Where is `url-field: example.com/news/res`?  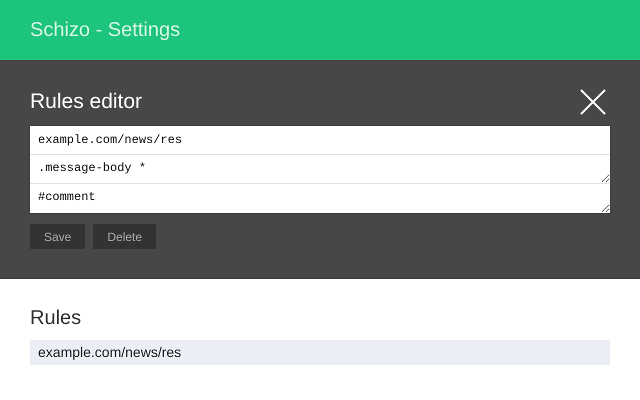
url-field: example.com/news/res is located at coordinates (320, 140).